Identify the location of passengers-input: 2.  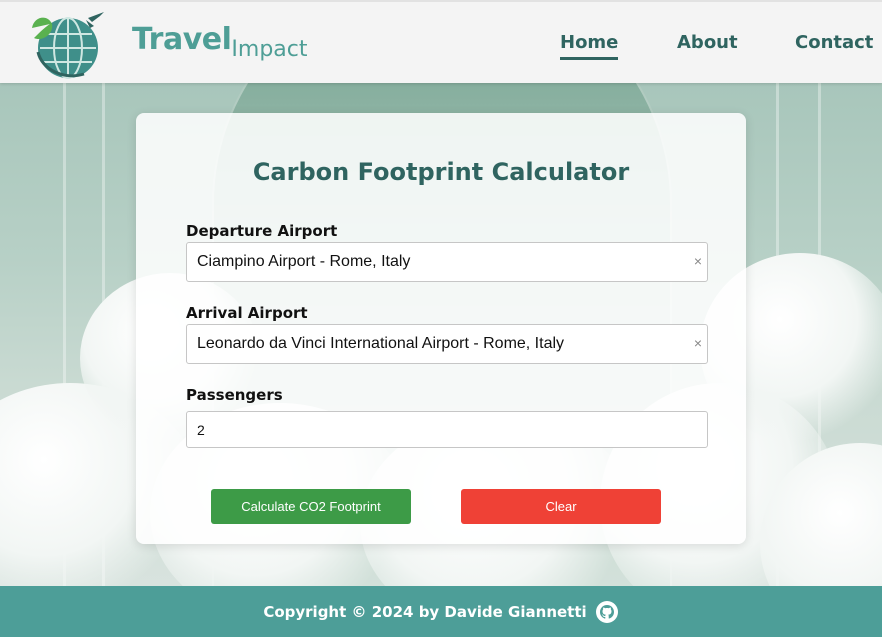
(447, 429).